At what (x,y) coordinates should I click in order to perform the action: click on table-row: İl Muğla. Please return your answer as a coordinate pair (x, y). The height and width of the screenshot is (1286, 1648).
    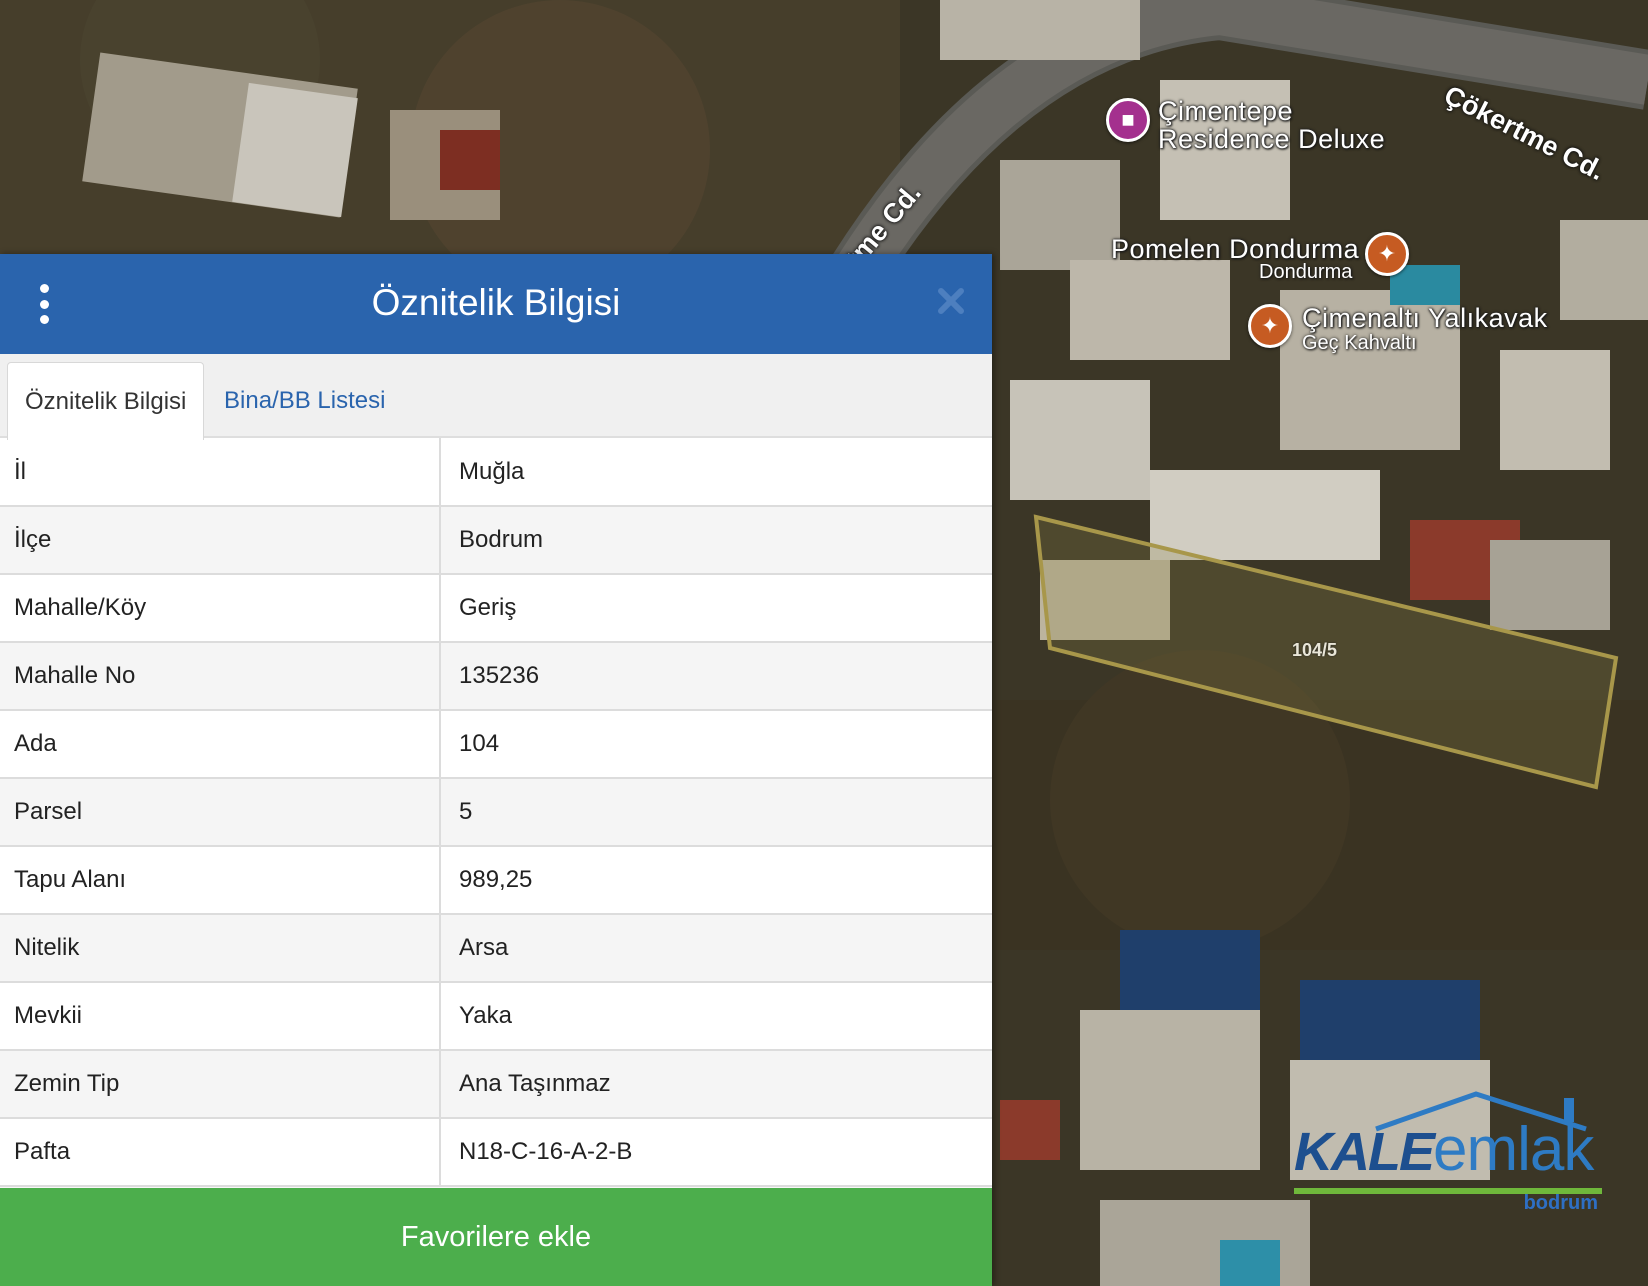
    Looking at the image, I should click on (496, 472).